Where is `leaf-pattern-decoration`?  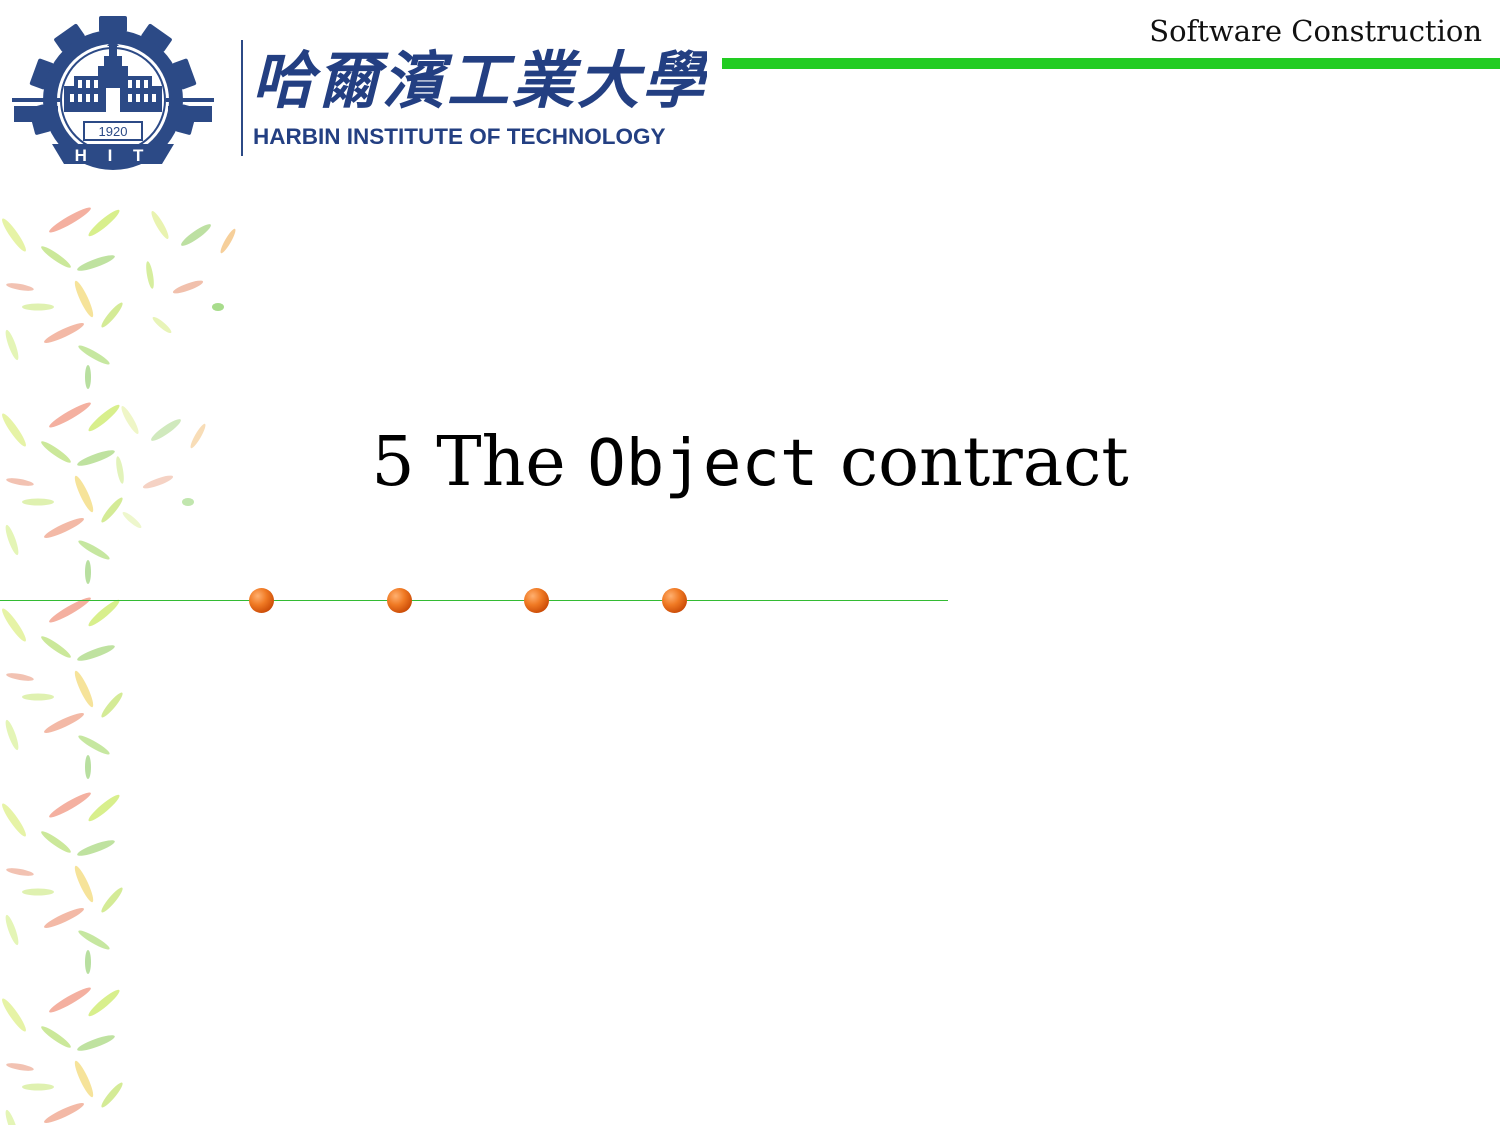 leaf-pattern-decoration is located at coordinates (119, 664).